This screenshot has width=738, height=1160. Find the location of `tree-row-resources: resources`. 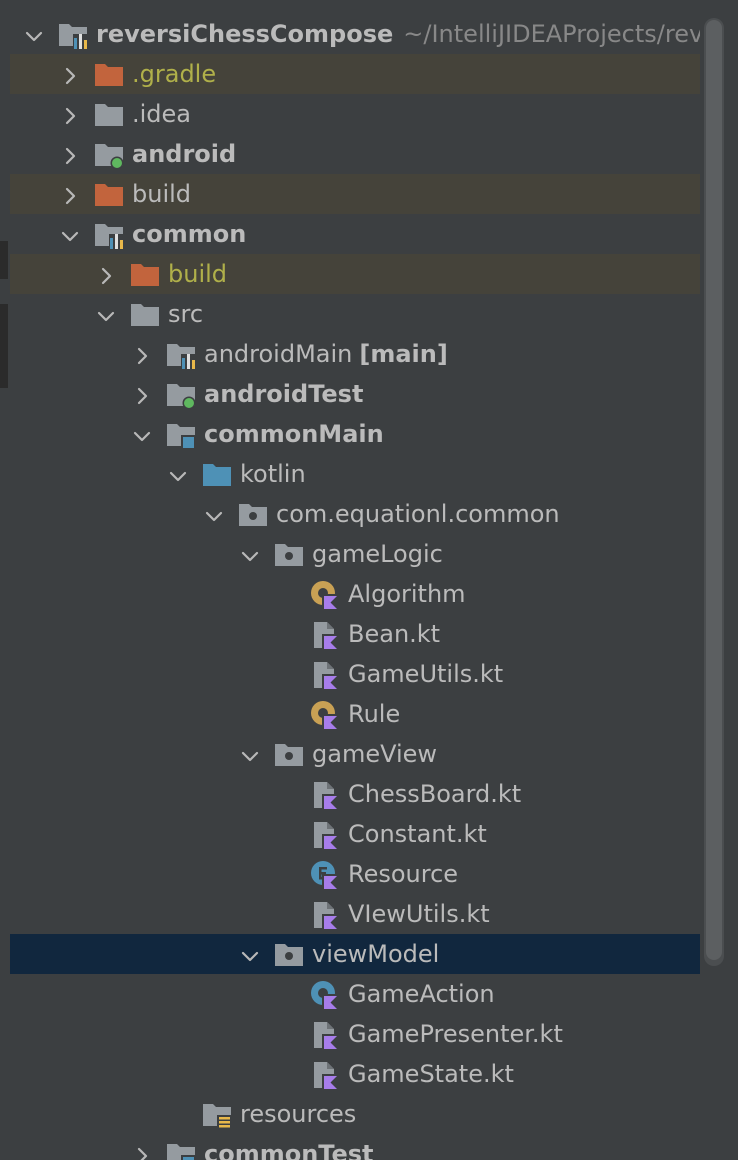

tree-row-resources: resources is located at coordinates (355, 1114).